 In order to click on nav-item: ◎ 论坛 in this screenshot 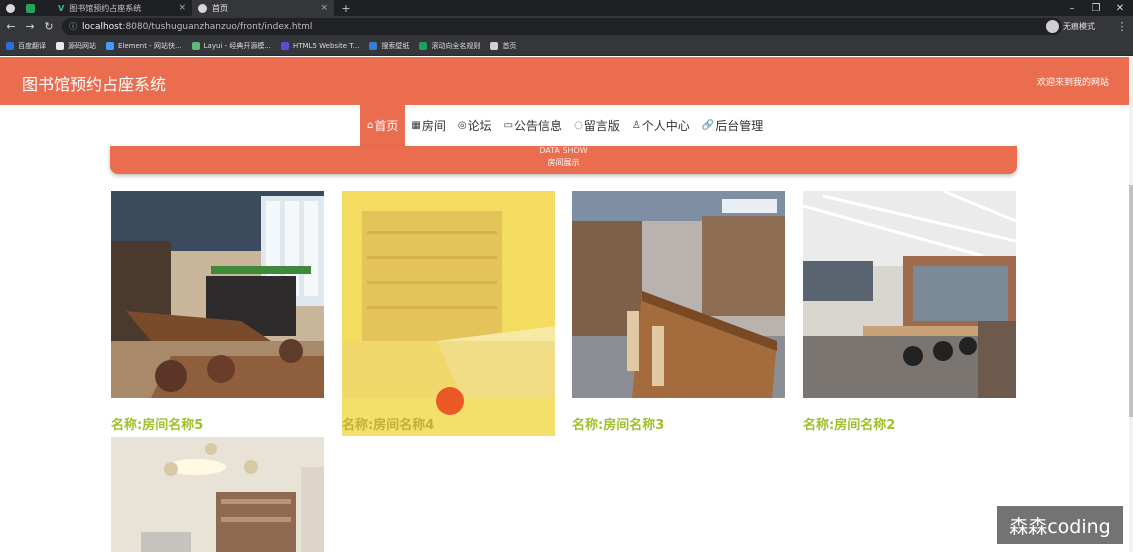, I will do `click(474, 125)`.